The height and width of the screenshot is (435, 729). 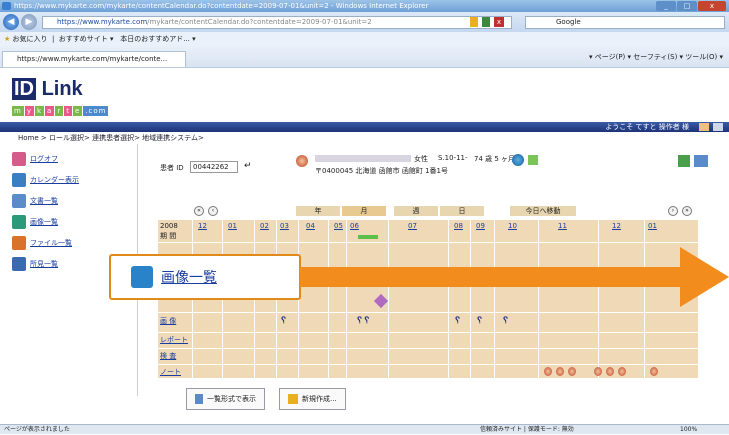 What do you see at coordinates (363, 158) in the screenshot?
I see `patient-name-redacted` at bounding box center [363, 158].